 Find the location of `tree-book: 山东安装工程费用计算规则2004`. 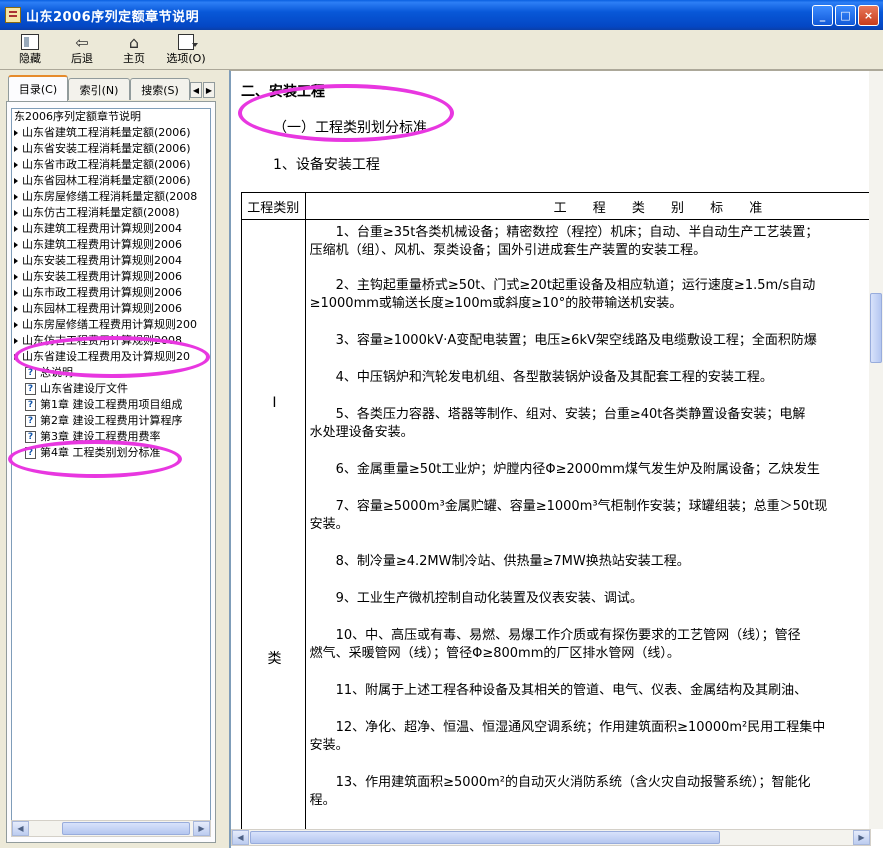

tree-book: 山东安装工程费用计算规则2004 is located at coordinates (111, 261).